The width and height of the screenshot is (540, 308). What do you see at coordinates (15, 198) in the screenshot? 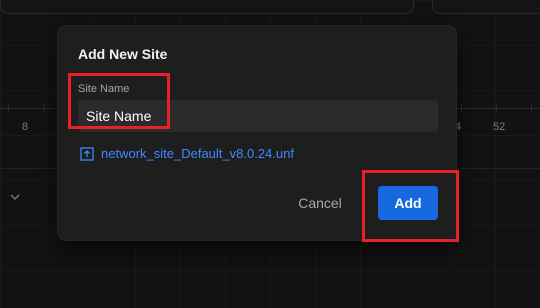
I see `chevron-down-icon` at bounding box center [15, 198].